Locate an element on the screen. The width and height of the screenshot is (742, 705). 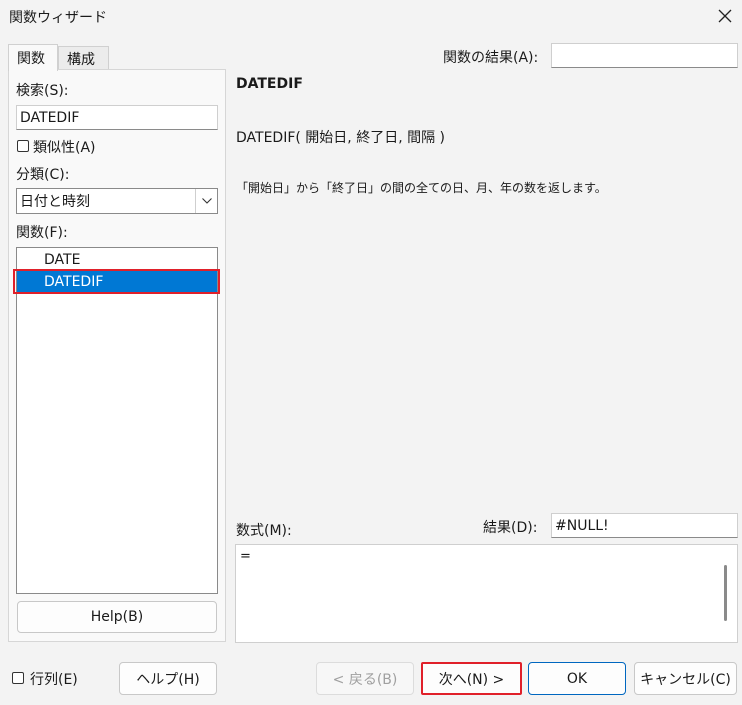
tab-structure: 構成 is located at coordinates (83, 58).